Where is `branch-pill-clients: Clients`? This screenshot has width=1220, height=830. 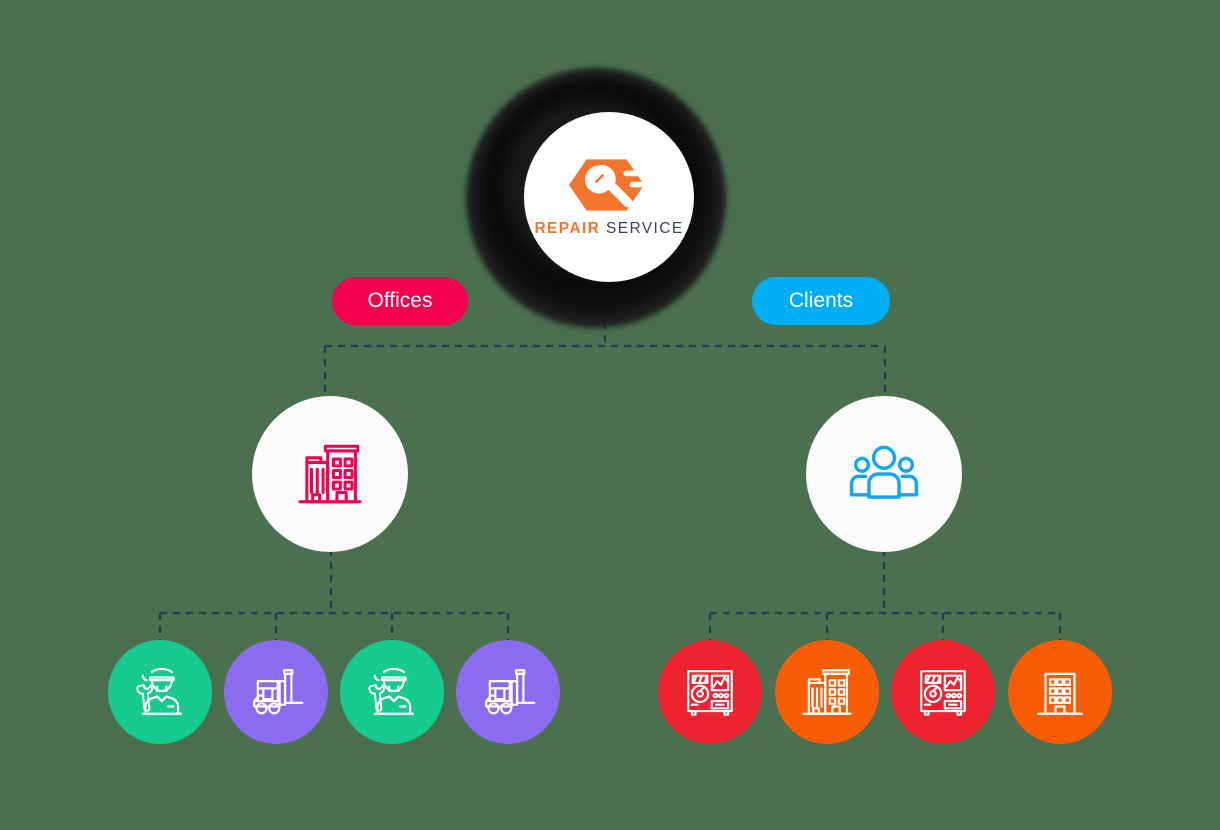
branch-pill-clients: Clients is located at coordinates (821, 301).